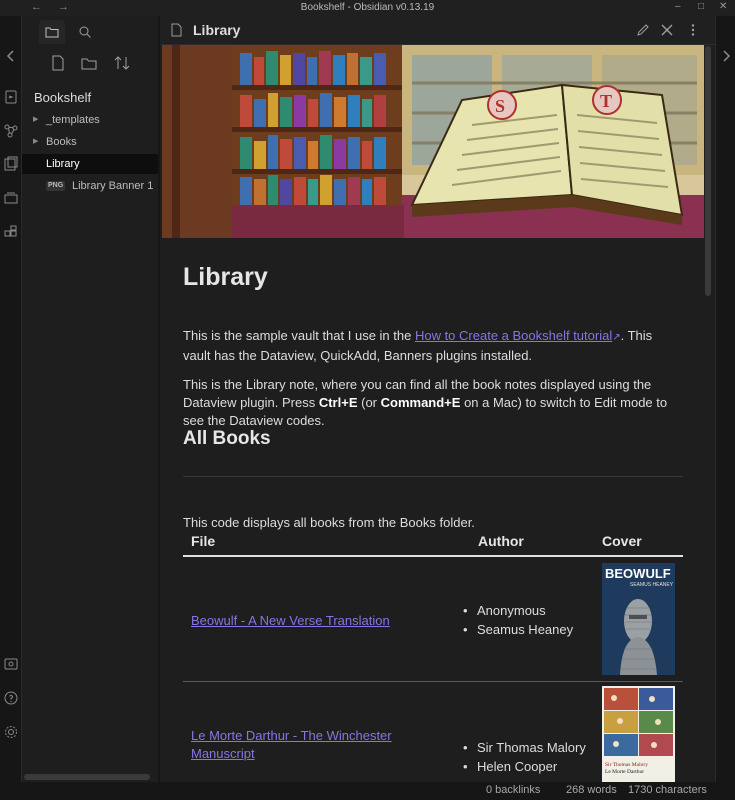 The width and height of the screenshot is (735, 800). What do you see at coordinates (227, 438) in the screenshot?
I see `section-heading-all-books: All Books` at bounding box center [227, 438].